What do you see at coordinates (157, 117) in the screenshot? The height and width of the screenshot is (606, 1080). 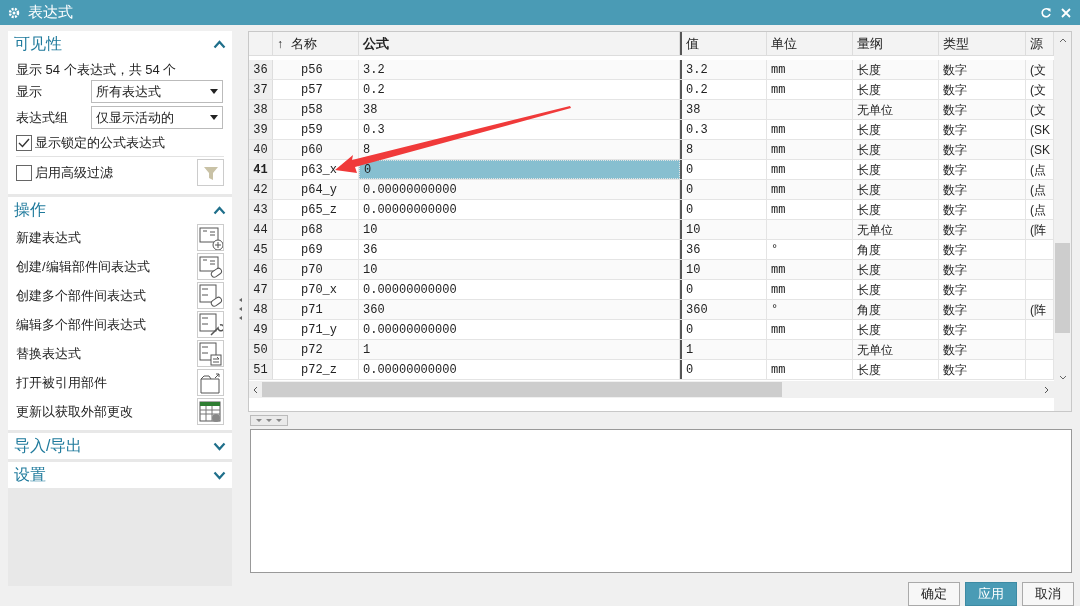 I see `dropdown: 仅显示活动的` at bounding box center [157, 117].